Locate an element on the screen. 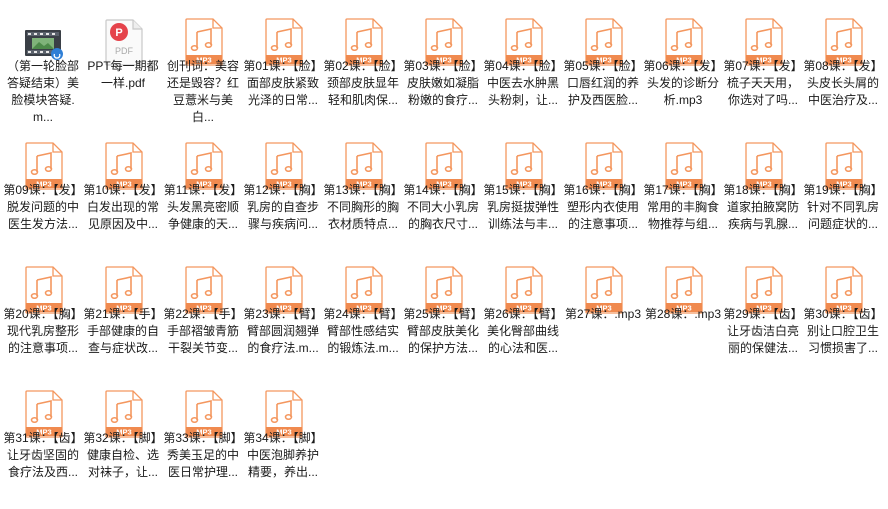 This screenshot has width=888, height=509. file-item: MP3 第06课：【发】头发的诊断分析.mp3 is located at coordinates (683, 68).